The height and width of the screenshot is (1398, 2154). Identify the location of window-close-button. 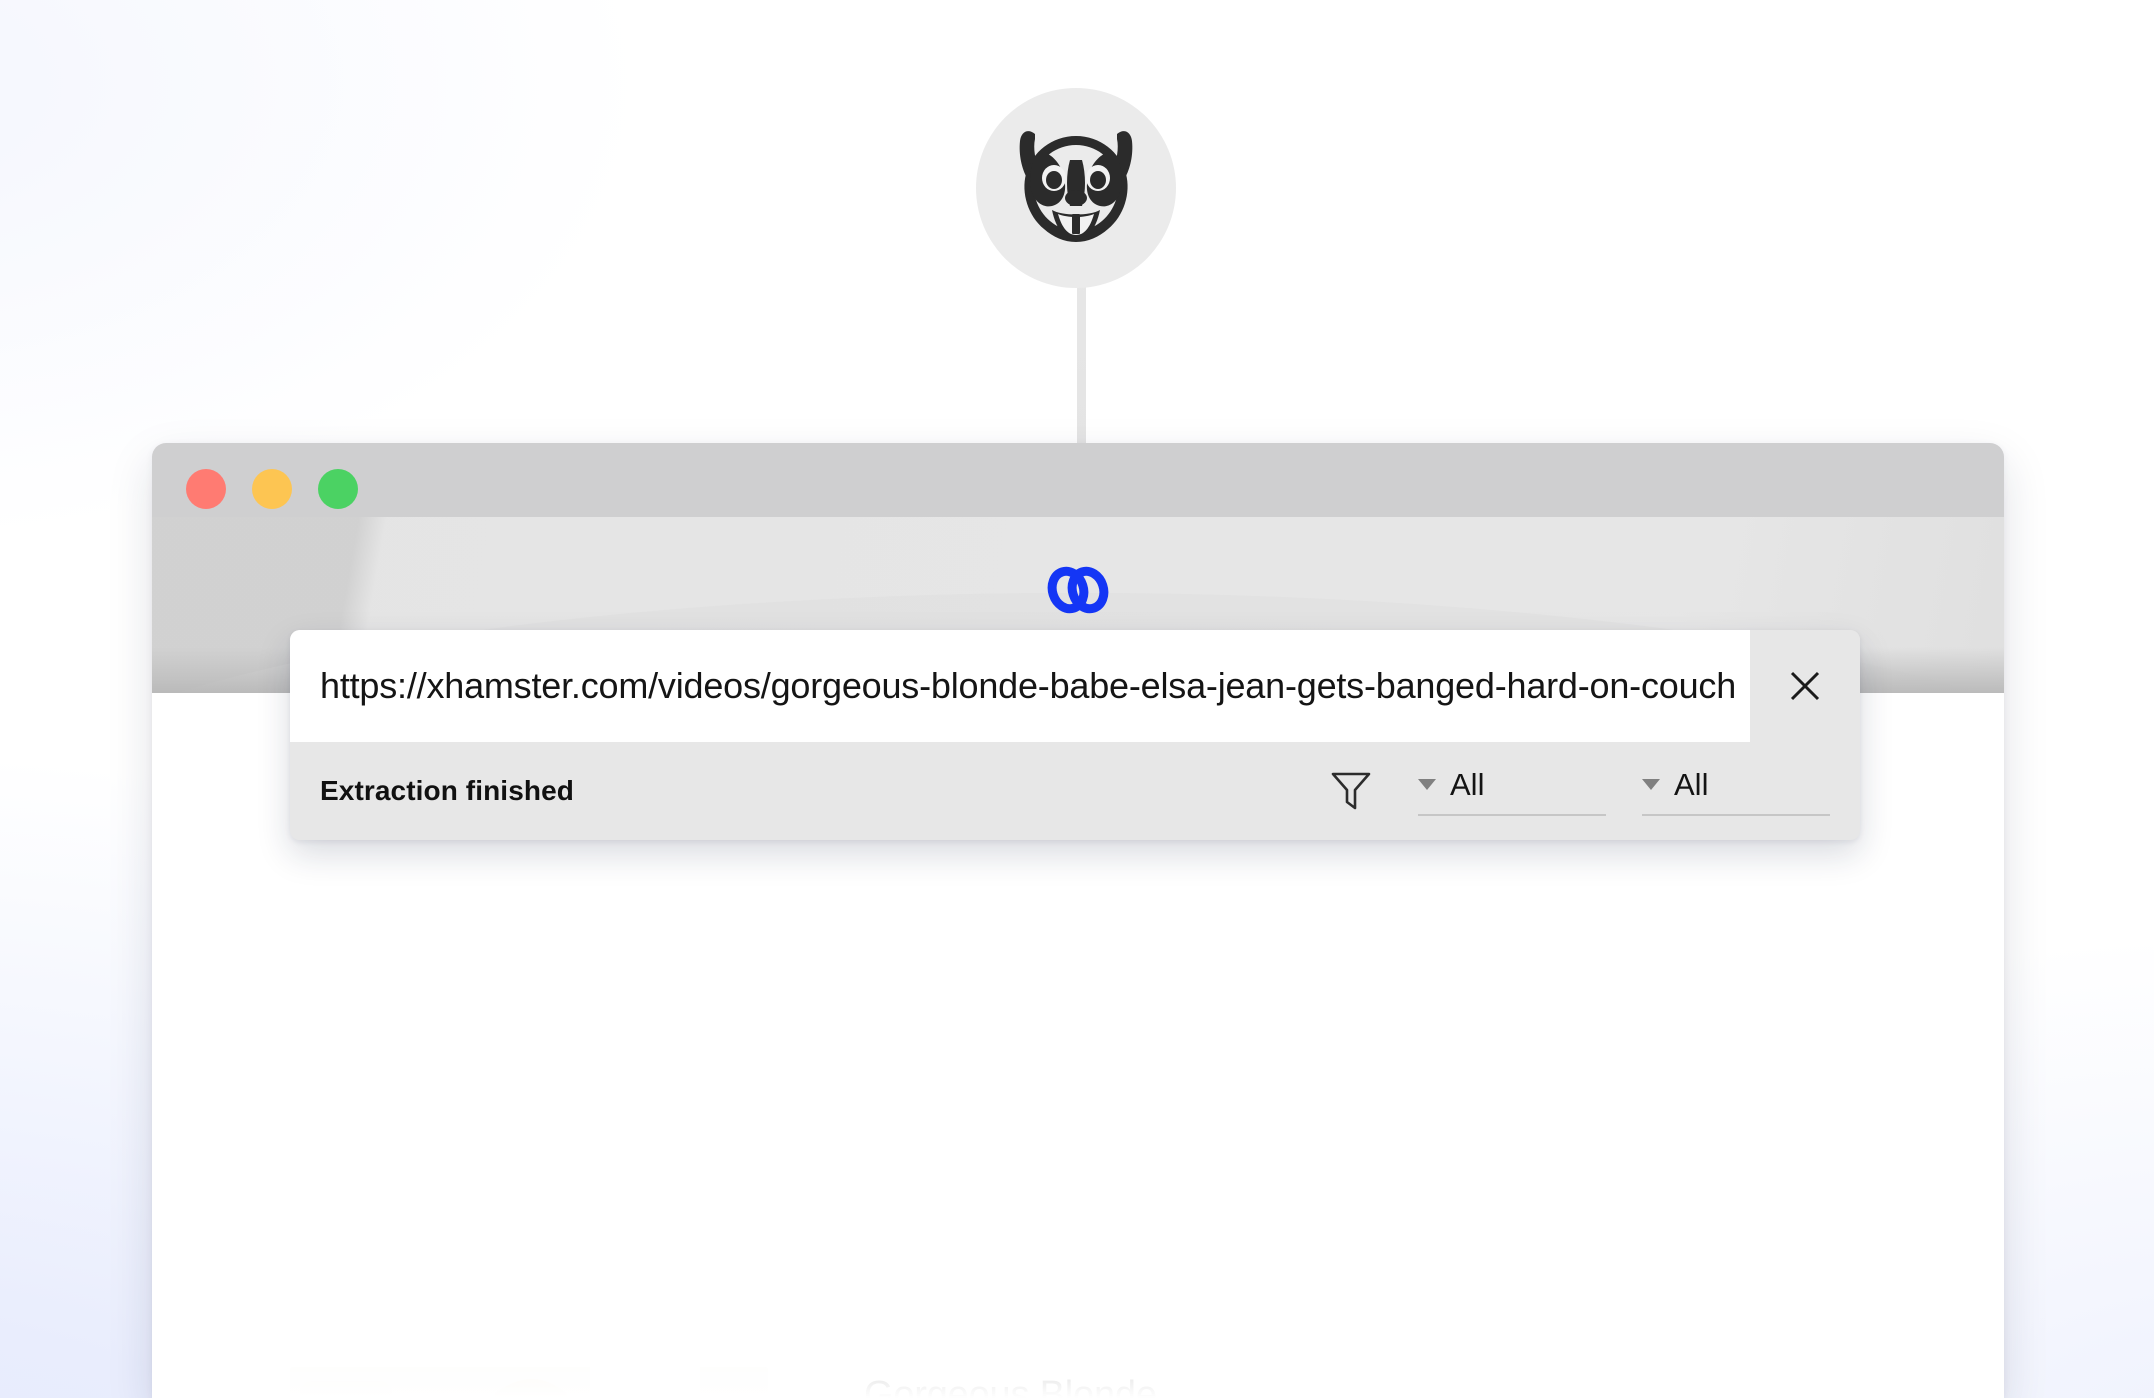
(206, 489).